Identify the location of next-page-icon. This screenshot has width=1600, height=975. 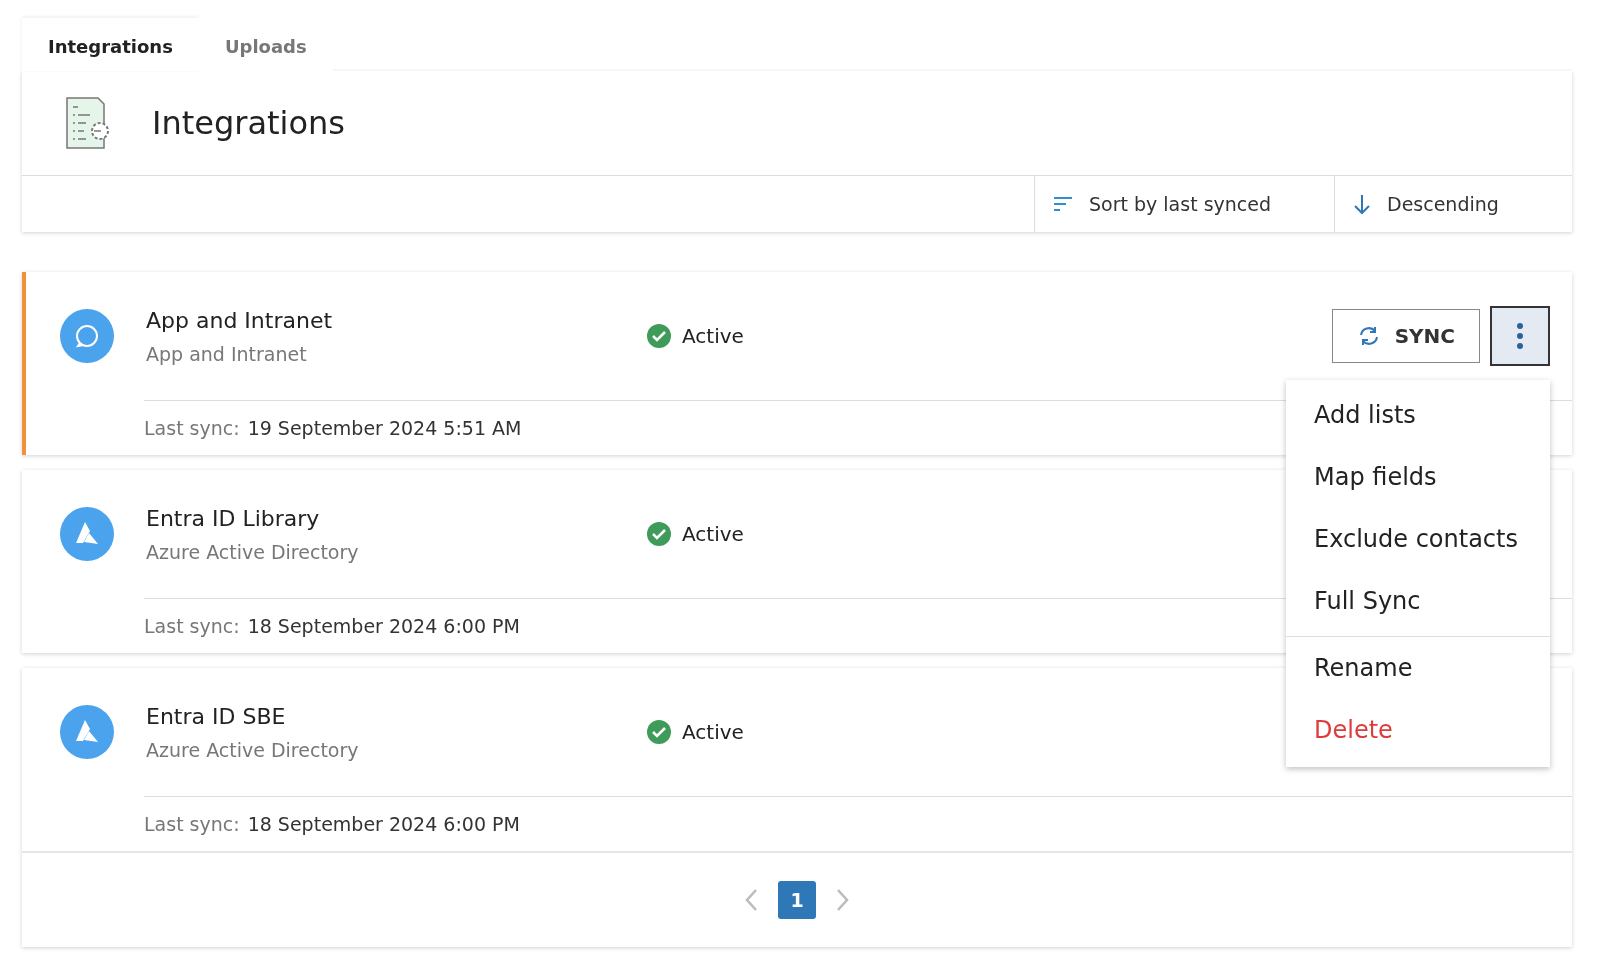
(843, 900).